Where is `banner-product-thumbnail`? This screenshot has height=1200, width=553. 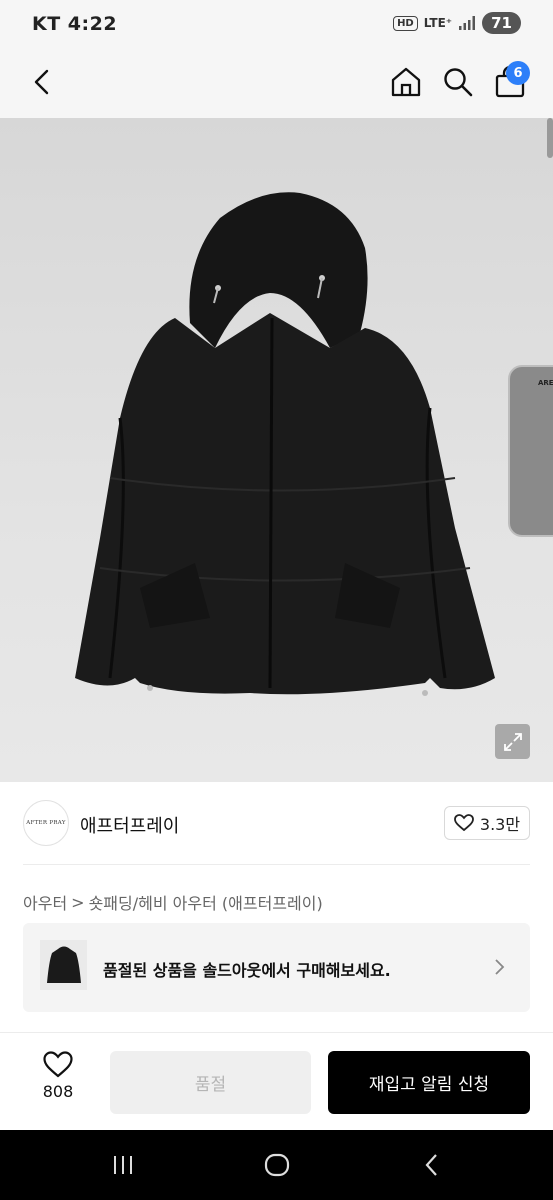
banner-product-thumbnail is located at coordinates (63, 965).